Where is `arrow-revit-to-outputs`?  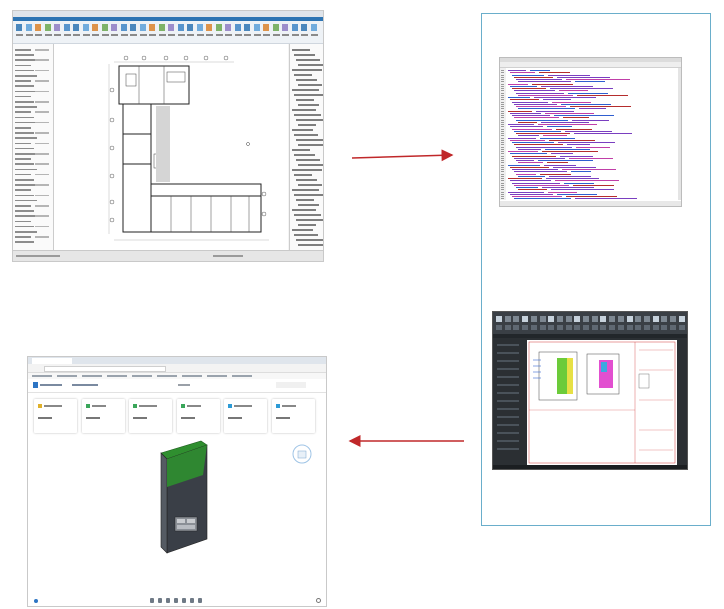
arrow-revit-to-outputs is located at coordinates (402, 155).